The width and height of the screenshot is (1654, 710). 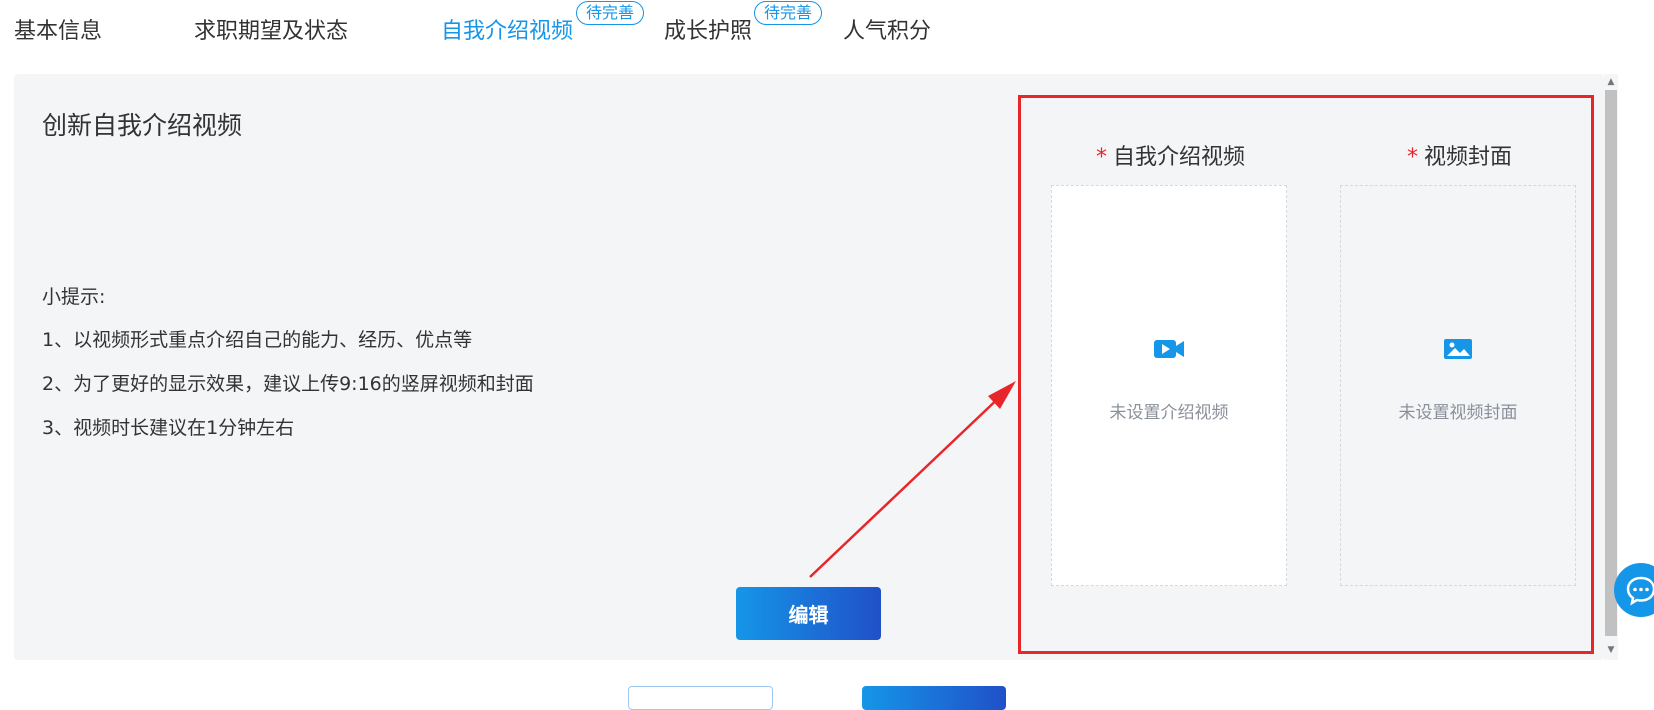 What do you see at coordinates (1171, 157) in the screenshot?
I see `video-upload-label: * 自我介绍视频` at bounding box center [1171, 157].